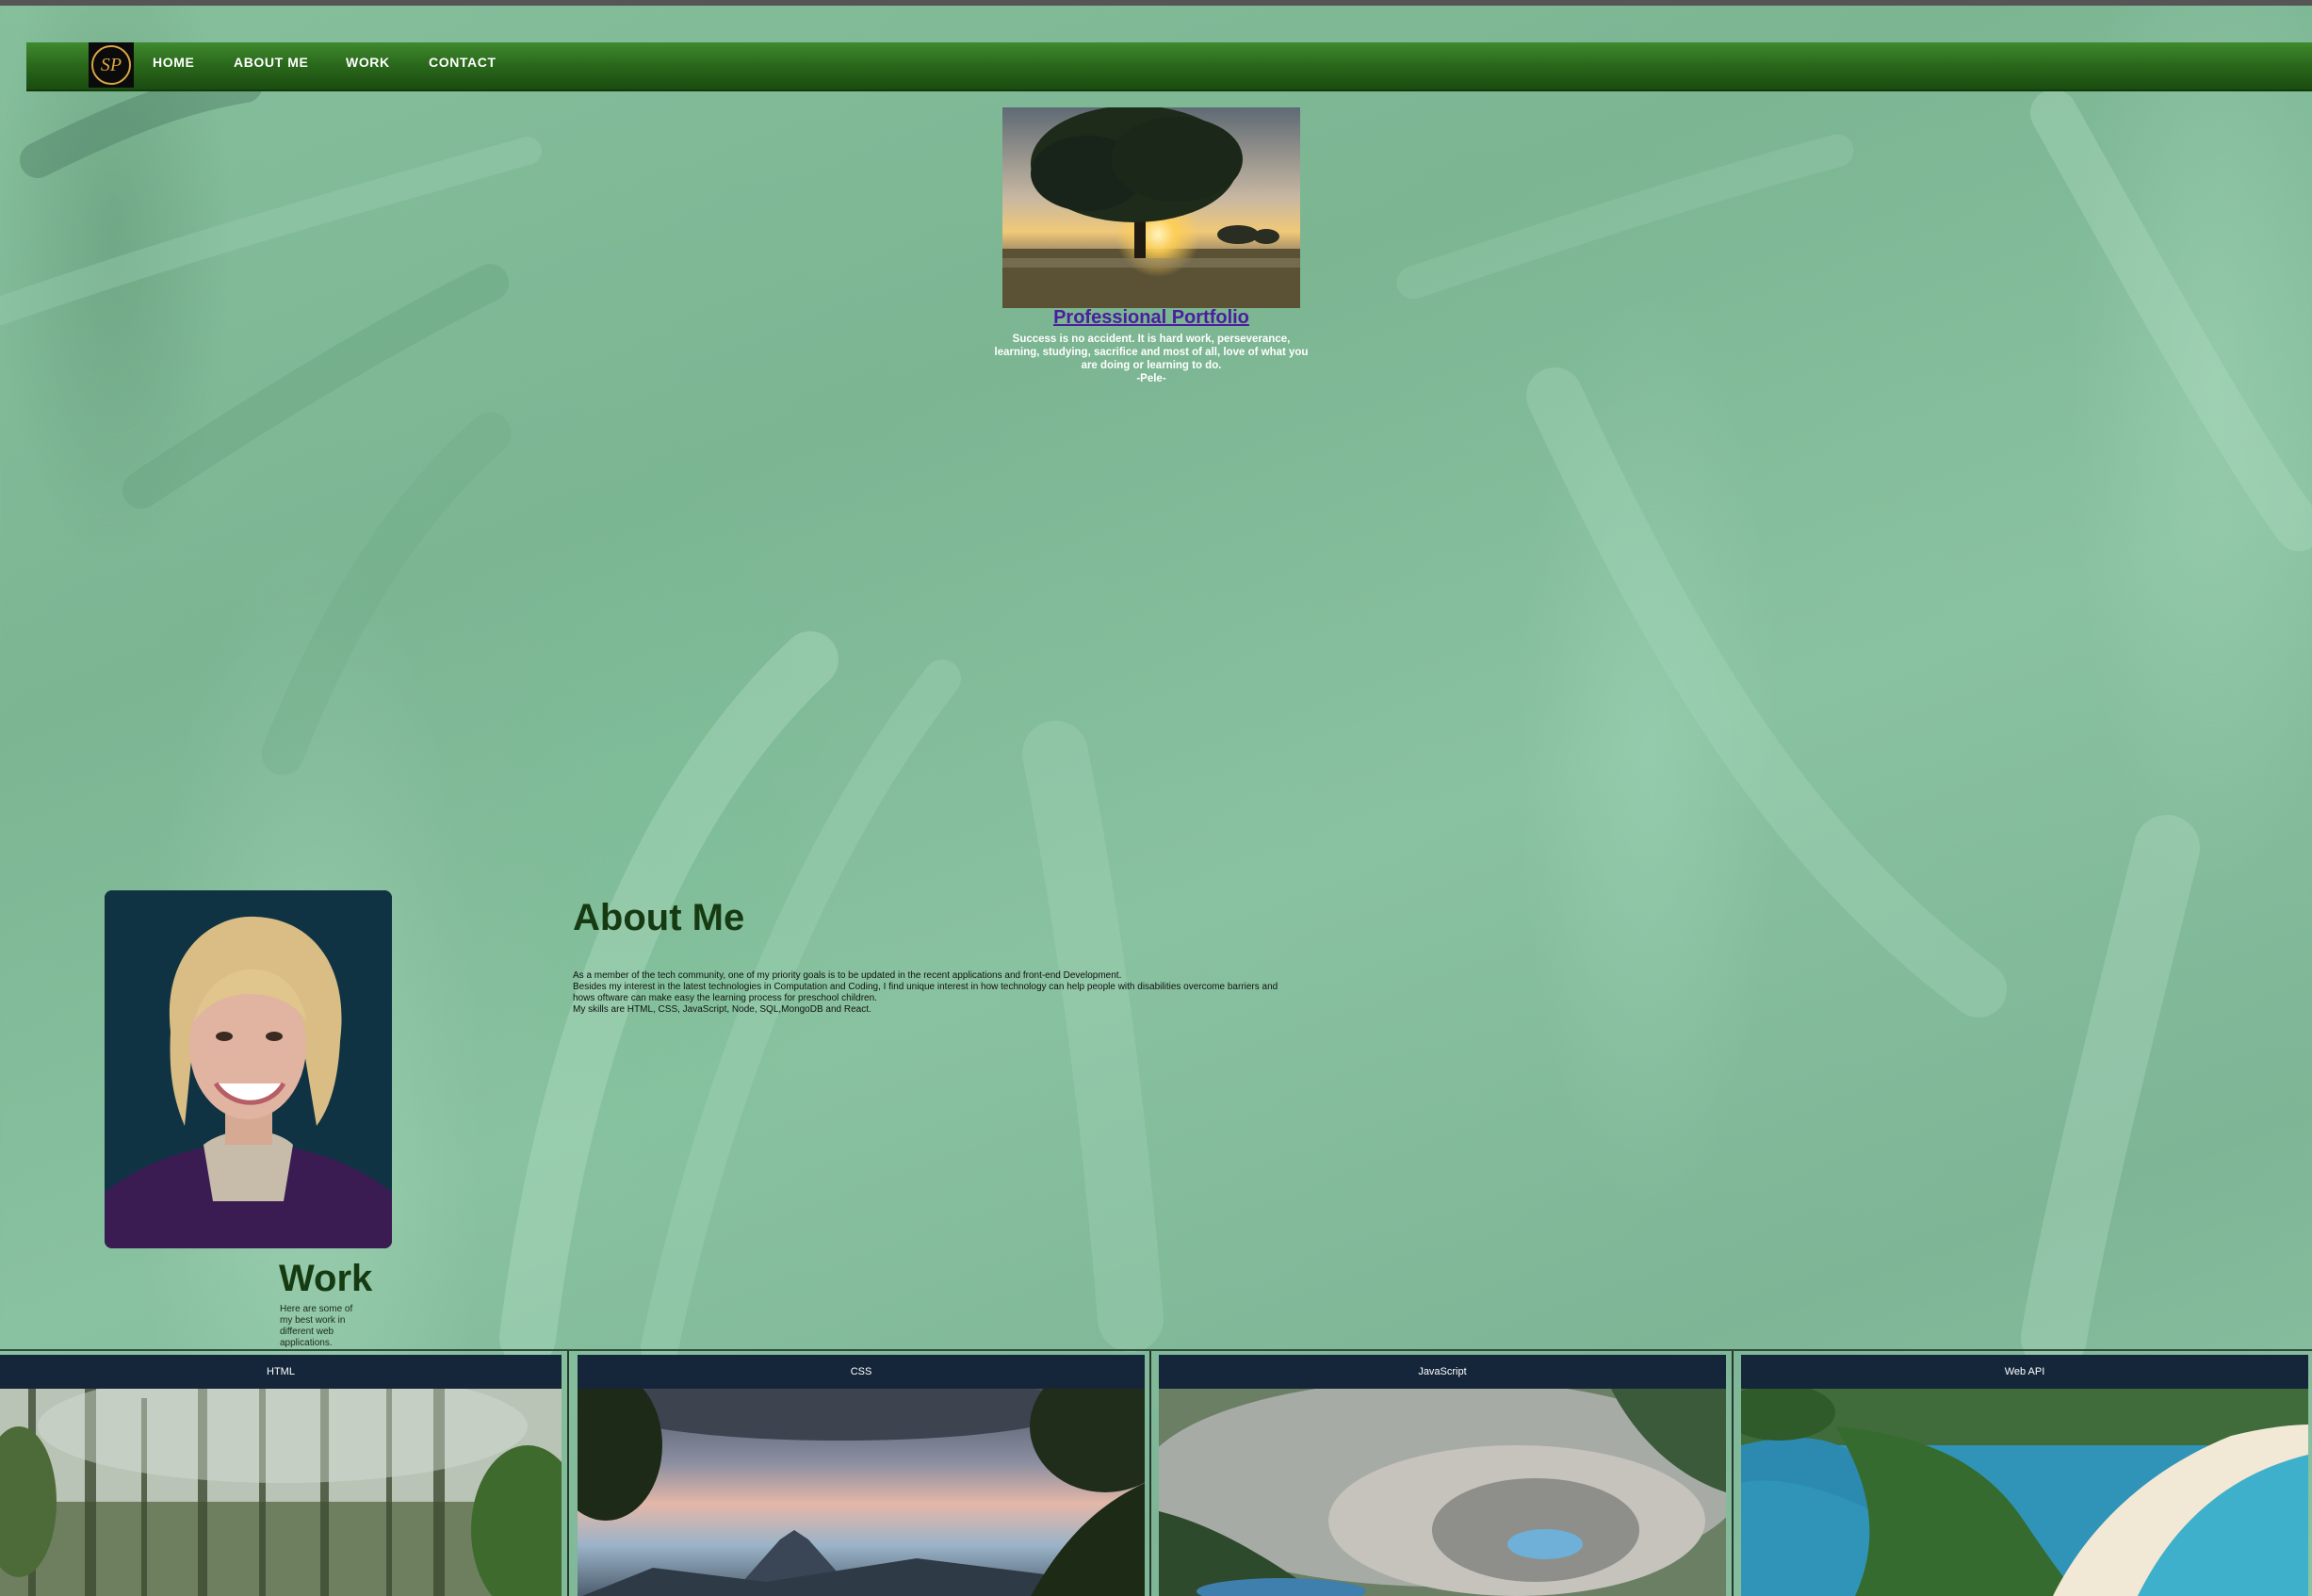 This screenshot has height=1596, width=2312. What do you see at coordinates (281, 1492) in the screenshot?
I see `card-html-image` at bounding box center [281, 1492].